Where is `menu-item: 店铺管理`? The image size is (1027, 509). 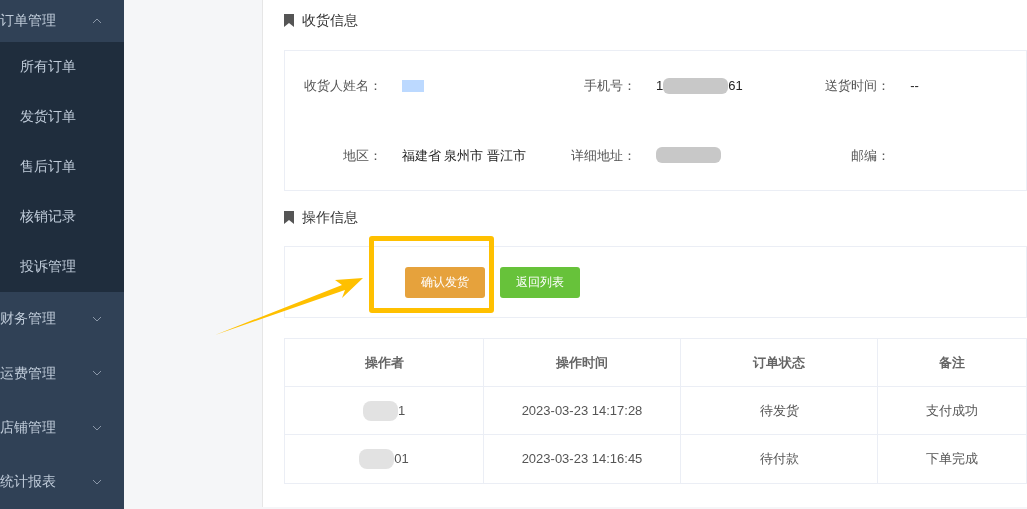 menu-item: 店铺管理 is located at coordinates (62, 427).